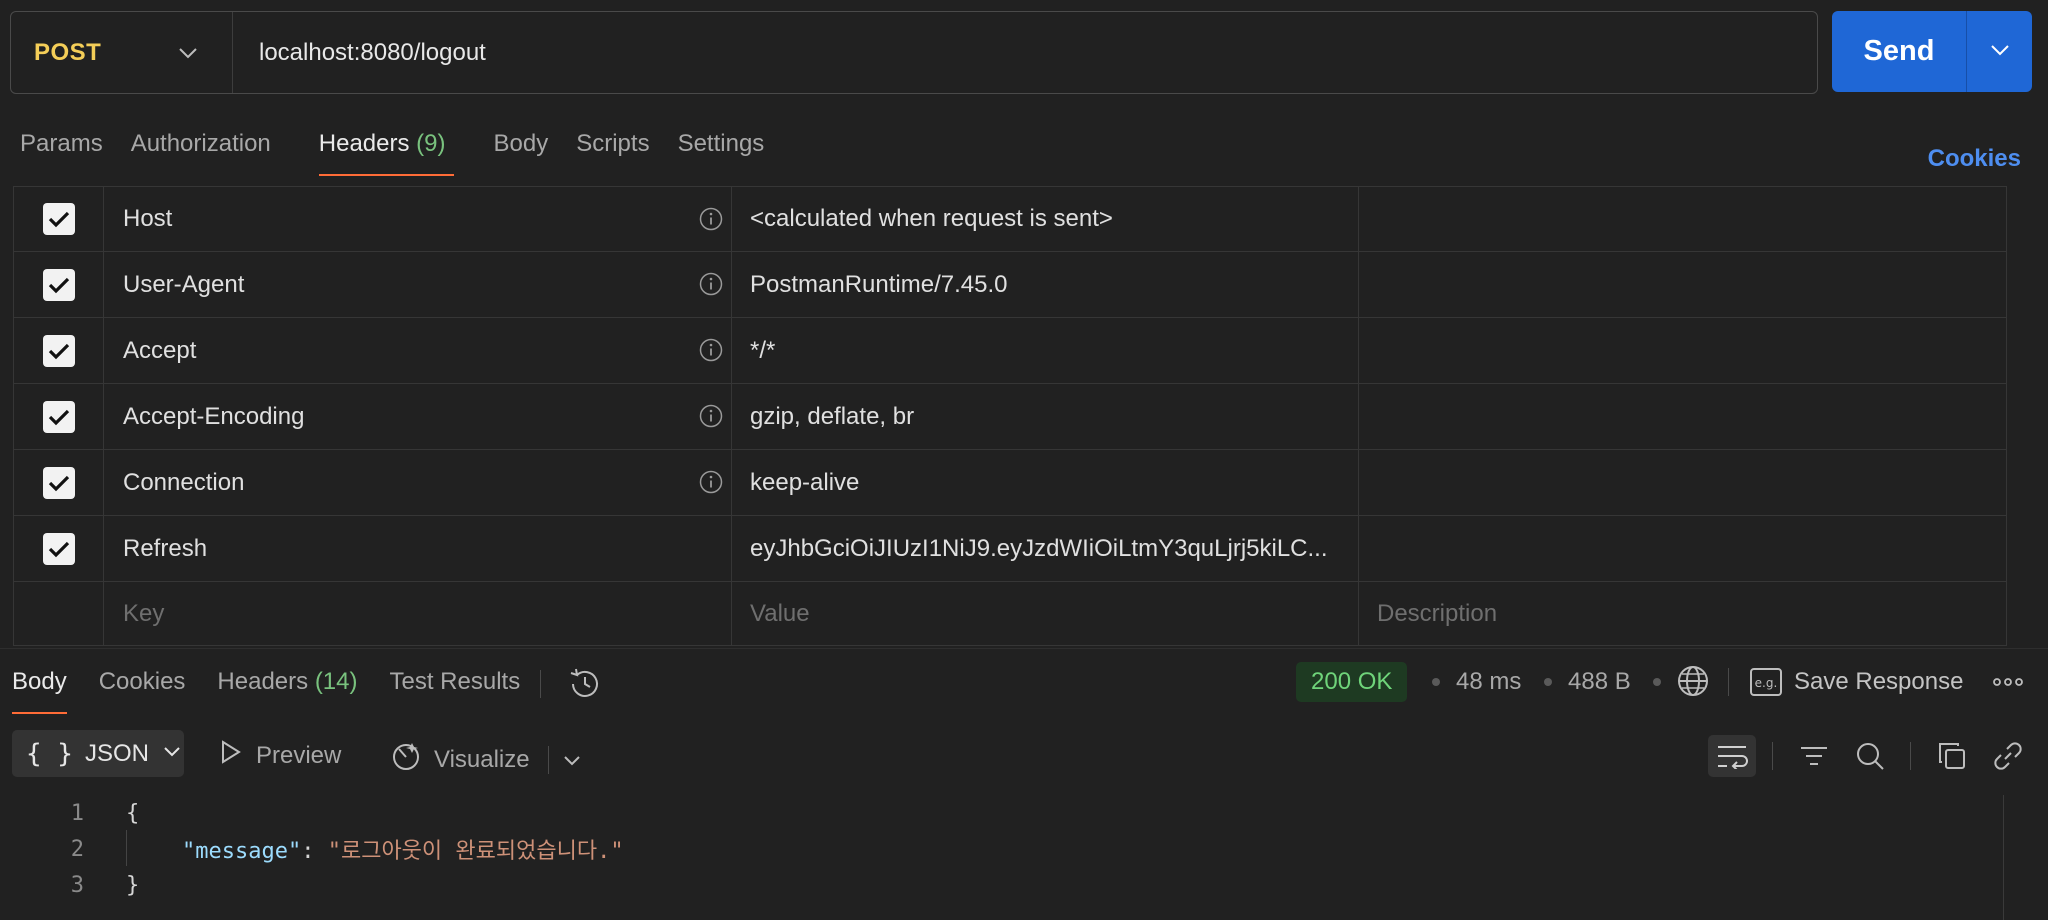 The width and height of the screenshot is (2048, 920). Describe the element at coordinates (2003, 857) in the screenshot. I see `editor-scrollbar` at that location.